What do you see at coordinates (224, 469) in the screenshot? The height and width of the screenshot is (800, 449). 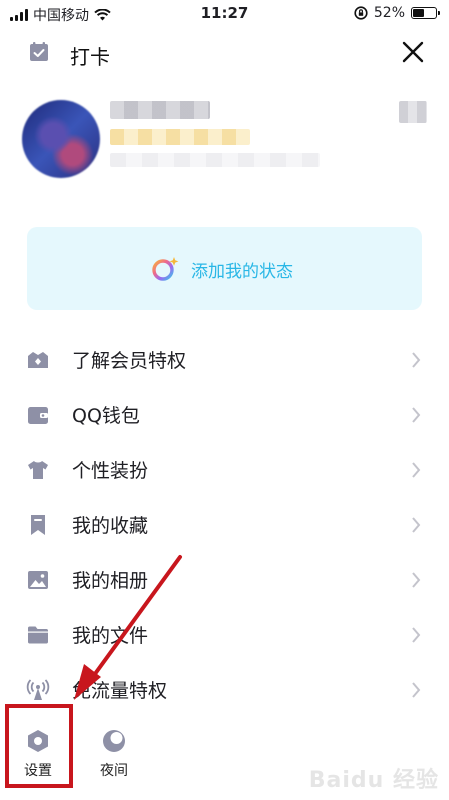 I see `menu-item-theme: 个性装扮` at bounding box center [224, 469].